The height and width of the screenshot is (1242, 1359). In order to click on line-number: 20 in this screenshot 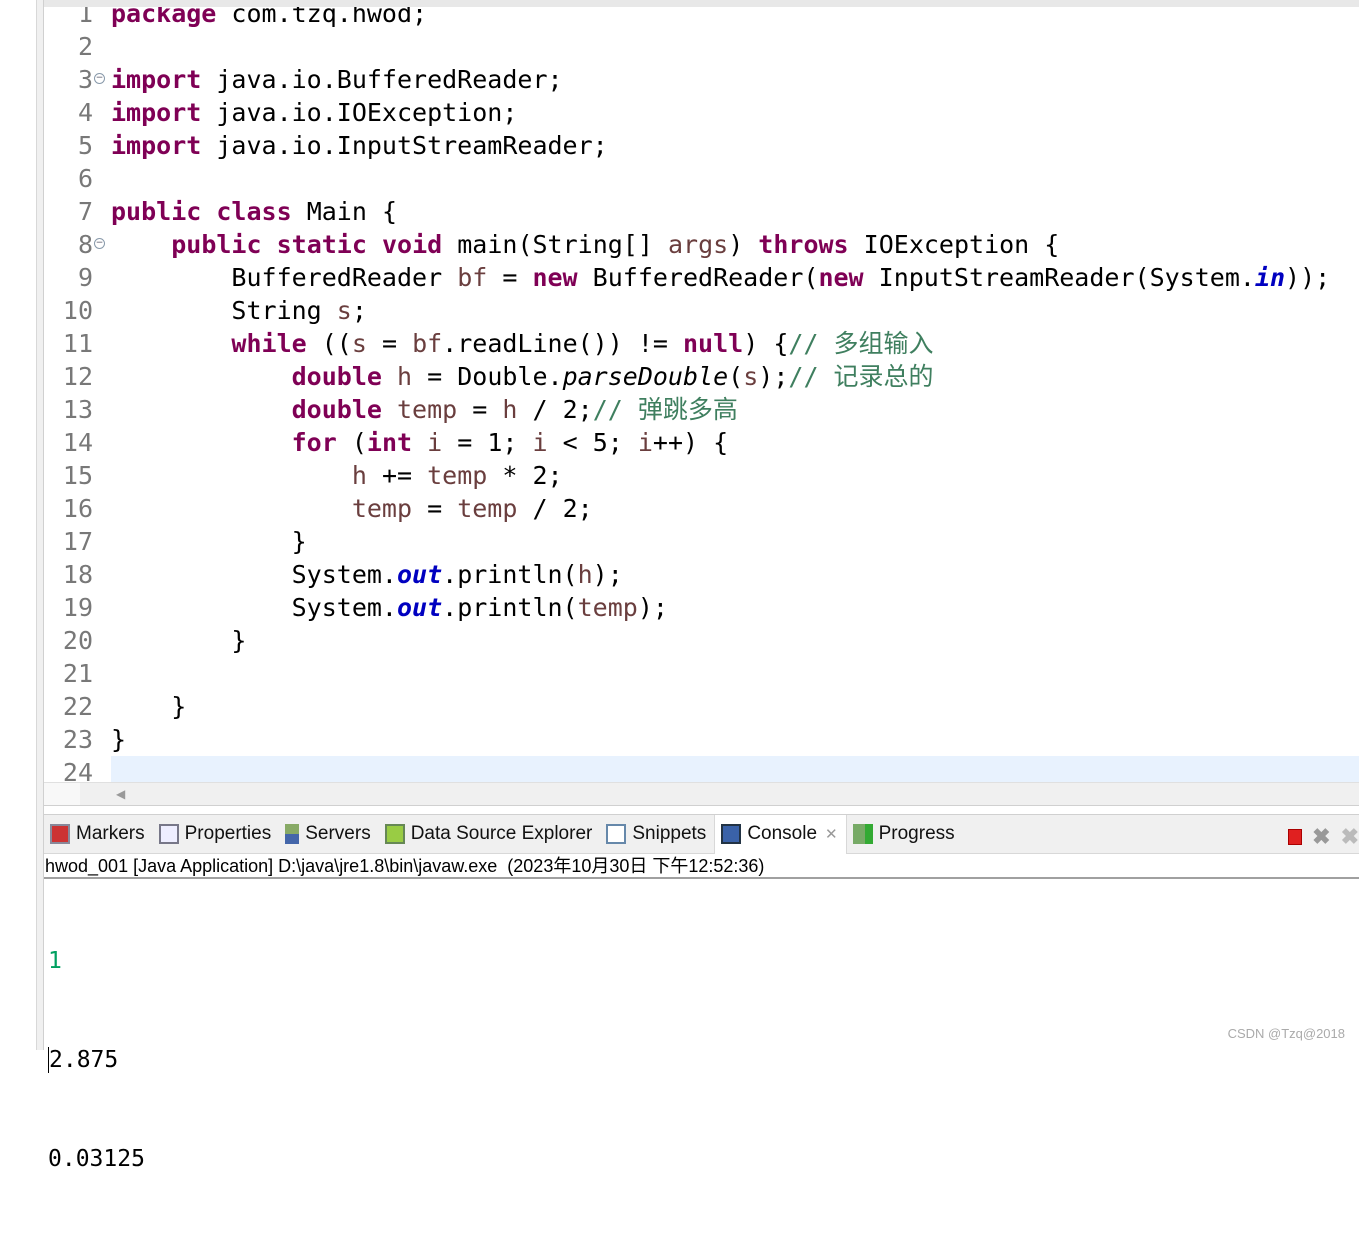, I will do `click(77, 640)`.